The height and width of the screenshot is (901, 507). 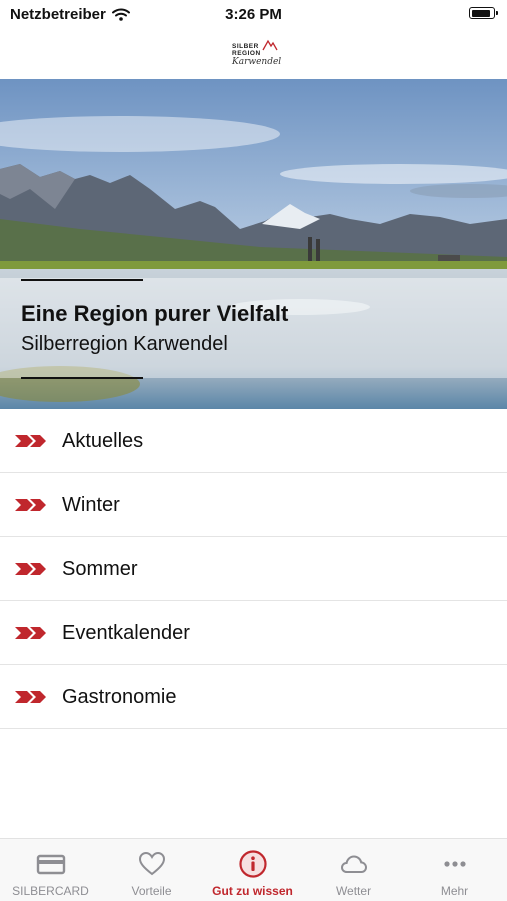 What do you see at coordinates (151, 891) in the screenshot?
I see `tab-label: Vorteile` at bounding box center [151, 891].